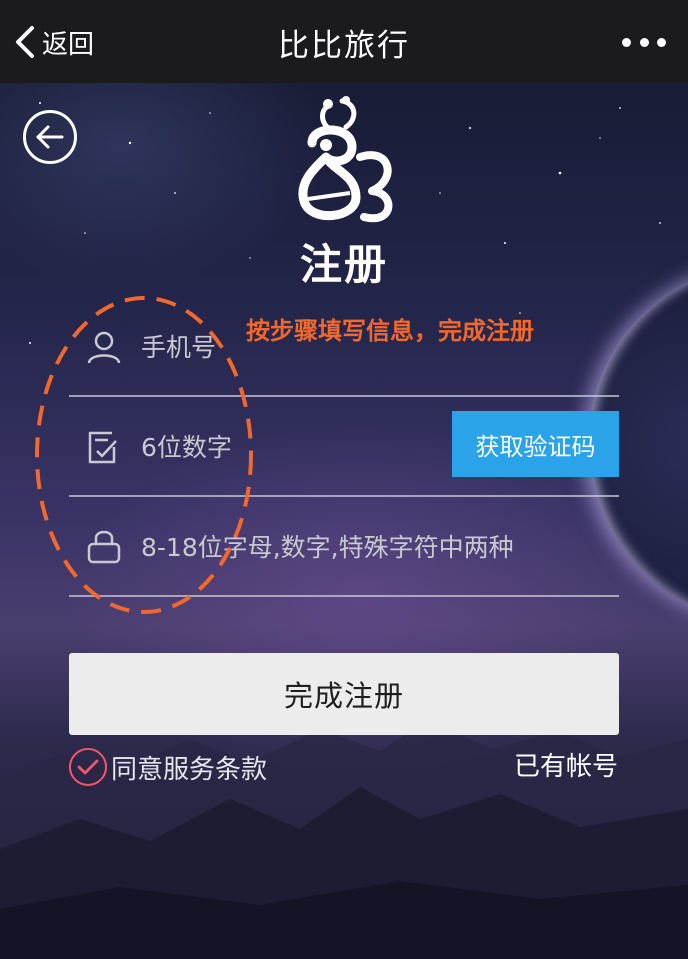 The height and width of the screenshot is (959, 688). I want to click on agree-terms-label: 同意服务条款, so click(189, 767).